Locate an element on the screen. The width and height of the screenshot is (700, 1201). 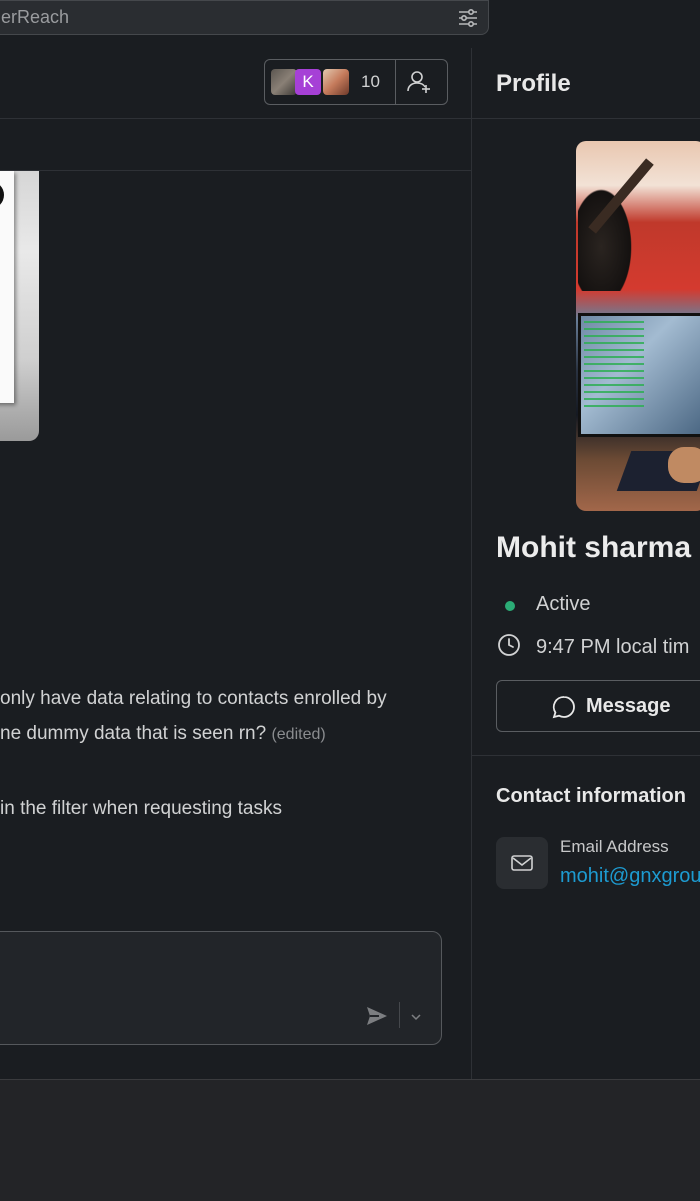
add-person-icon is located at coordinates (418, 82).